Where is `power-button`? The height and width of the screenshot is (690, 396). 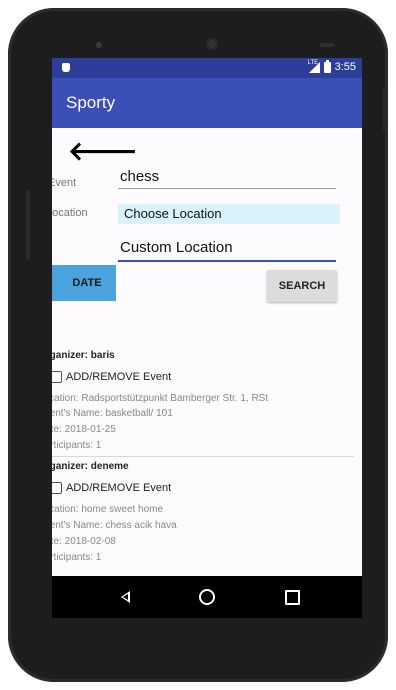
power-button is located at coordinates (385, 110).